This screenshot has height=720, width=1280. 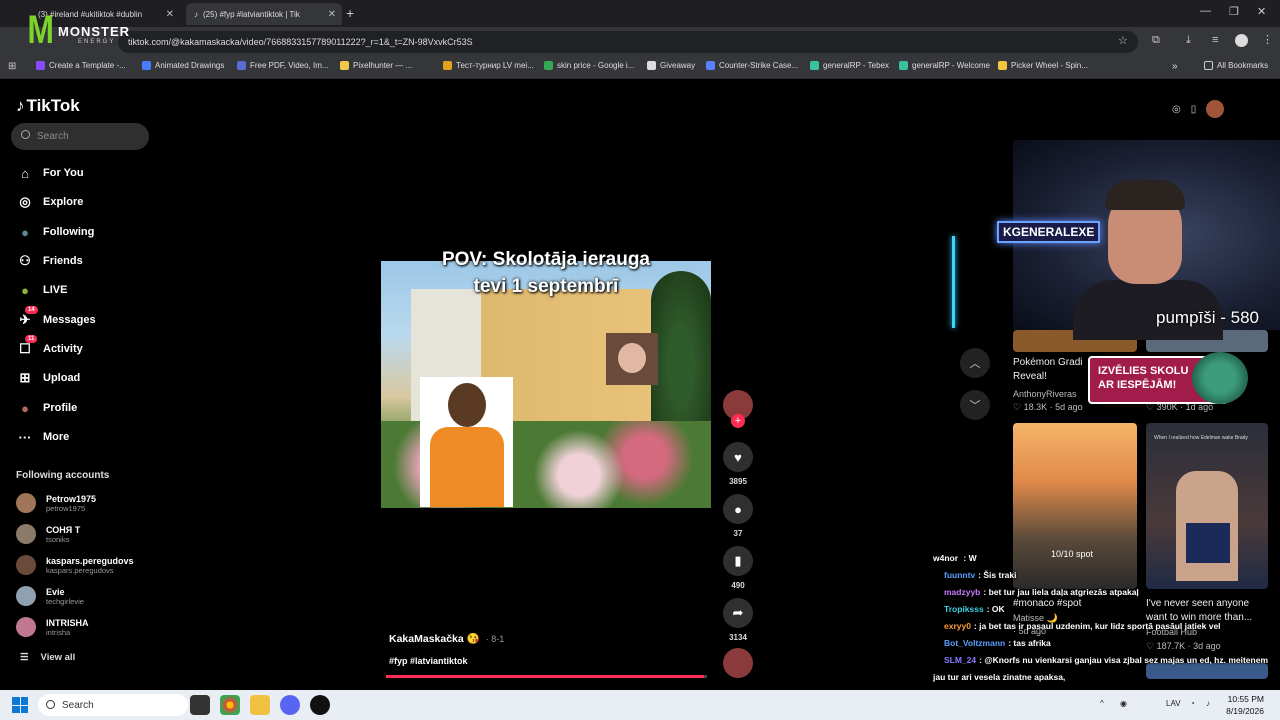 I want to click on coin-icon: ◎, so click(x=1176, y=109).